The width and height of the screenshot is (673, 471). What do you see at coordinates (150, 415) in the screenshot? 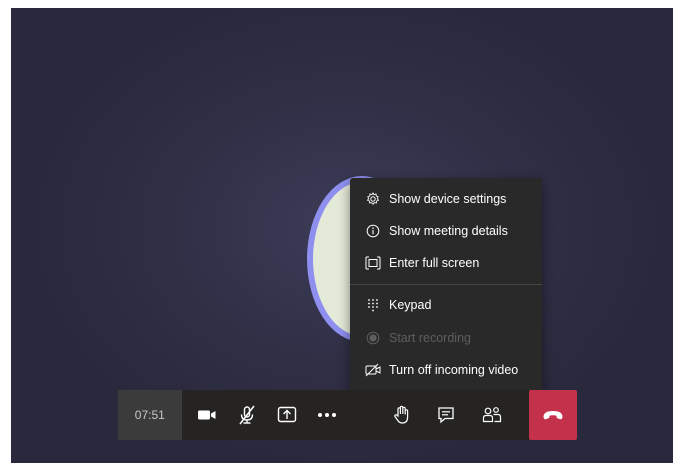
I see `call-timer: 07:51` at bounding box center [150, 415].